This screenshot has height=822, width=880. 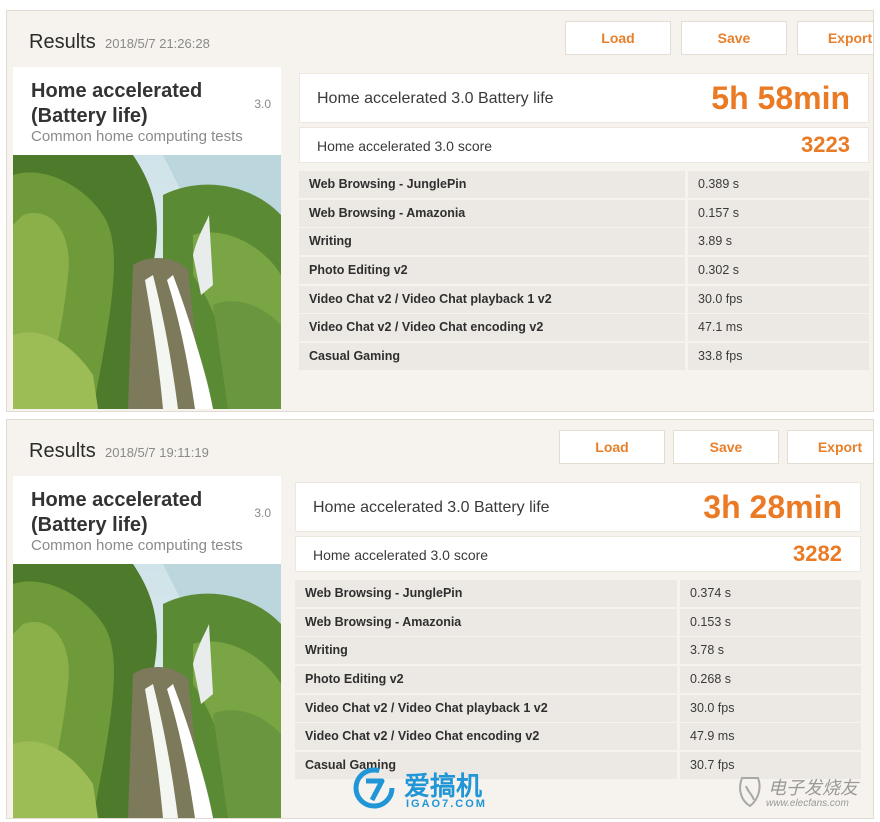 What do you see at coordinates (770, 651) in the screenshot?
I see `metric-value: 3.78 s` at bounding box center [770, 651].